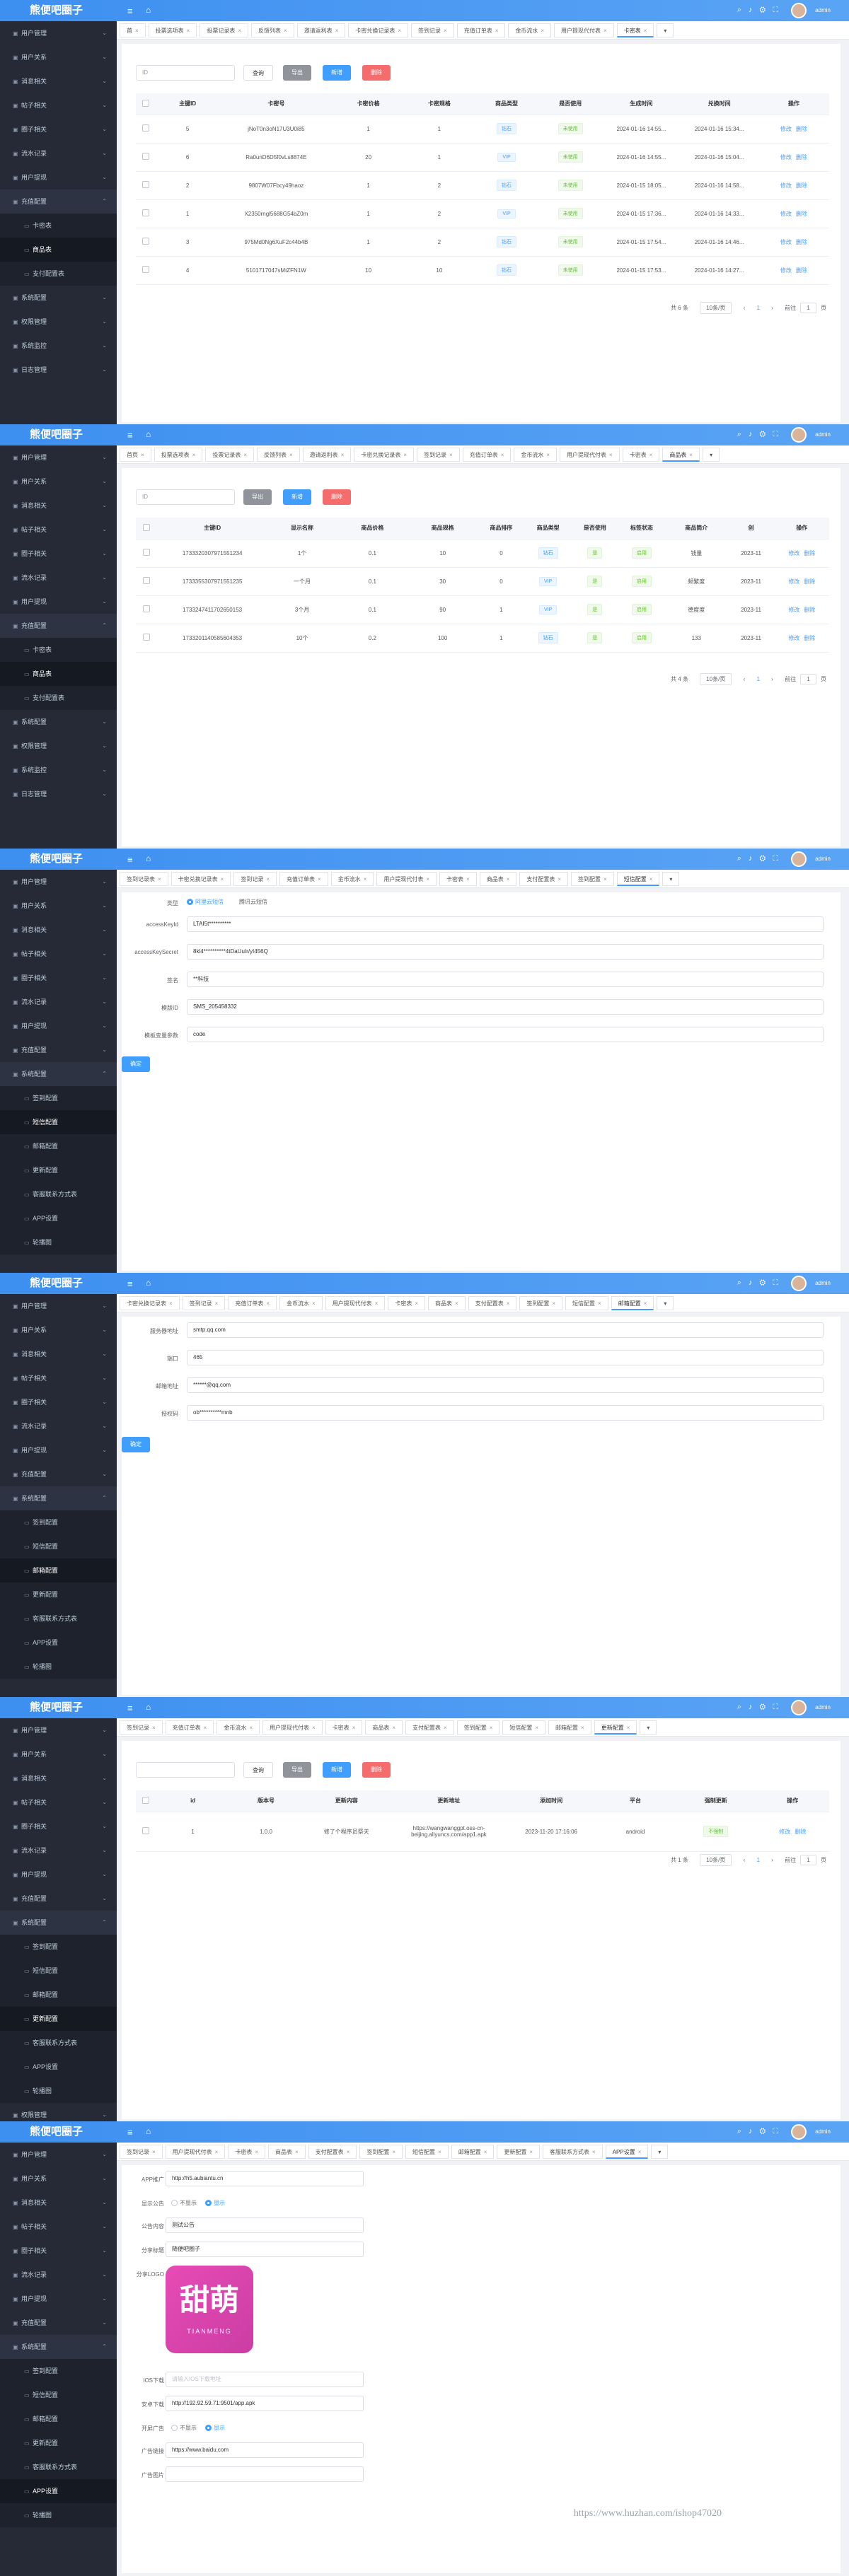  What do you see at coordinates (175, 2428) in the screenshot?
I see `radio-hide` at bounding box center [175, 2428].